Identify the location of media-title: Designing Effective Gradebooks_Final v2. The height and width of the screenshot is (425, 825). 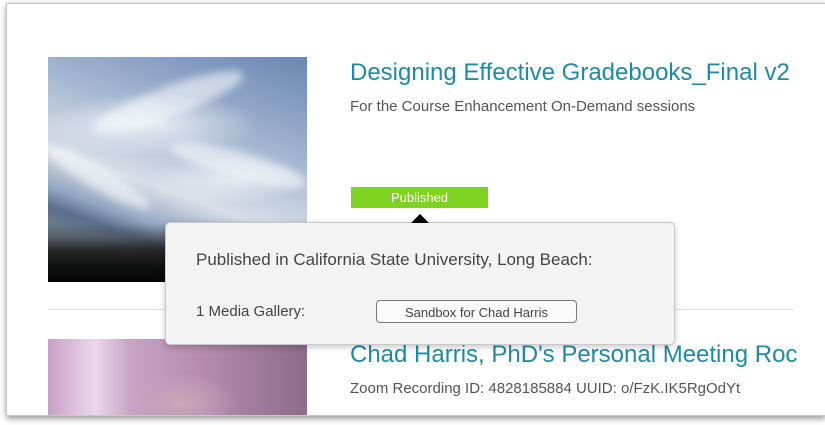
(570, 73).